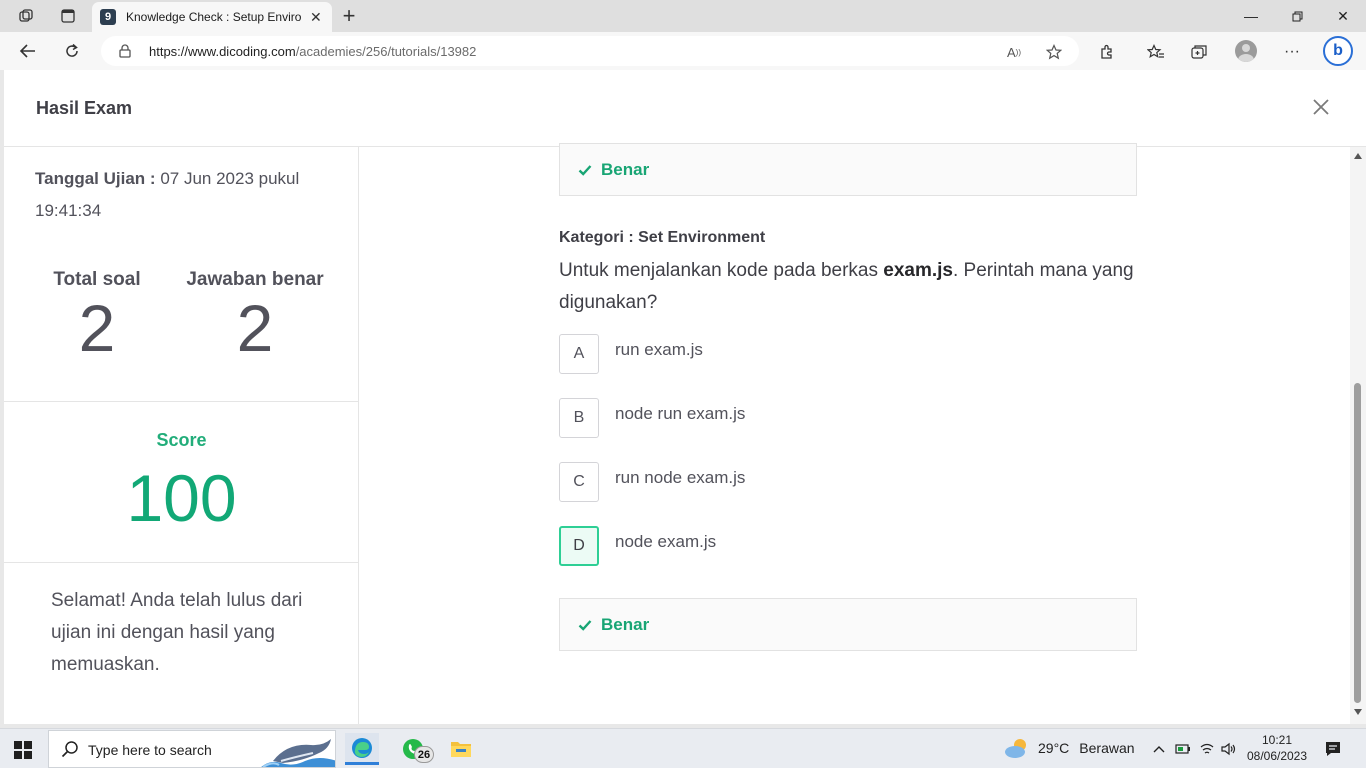  I want to click on favorite-star-icon, so click(1054, 52).